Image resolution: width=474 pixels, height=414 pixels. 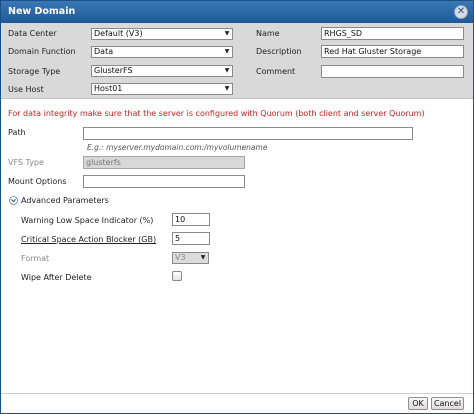 What do you see at coordinates (118, 33) in the screenshot?
I see `data-center-value: Default (V3)` at bounding box center [118, 33].